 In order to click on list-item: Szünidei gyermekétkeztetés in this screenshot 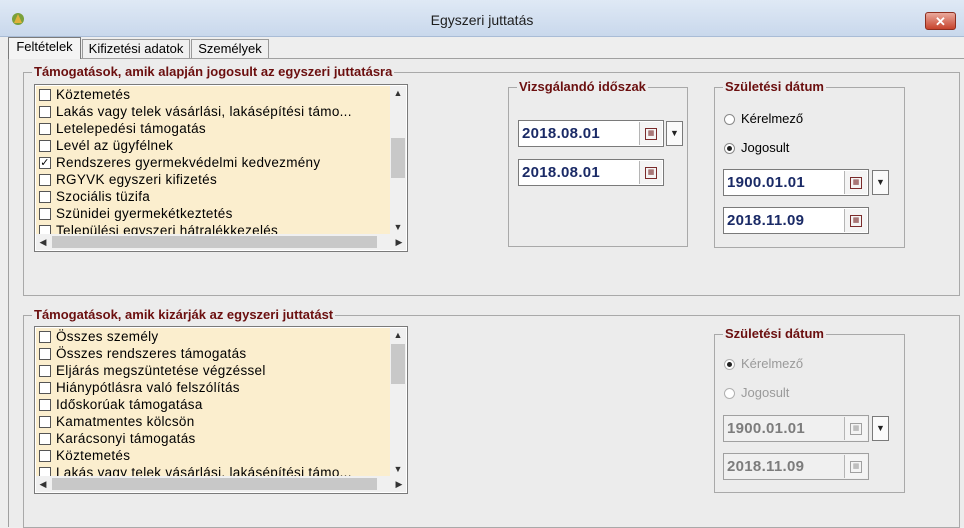, I will do `click(213, 213)`.